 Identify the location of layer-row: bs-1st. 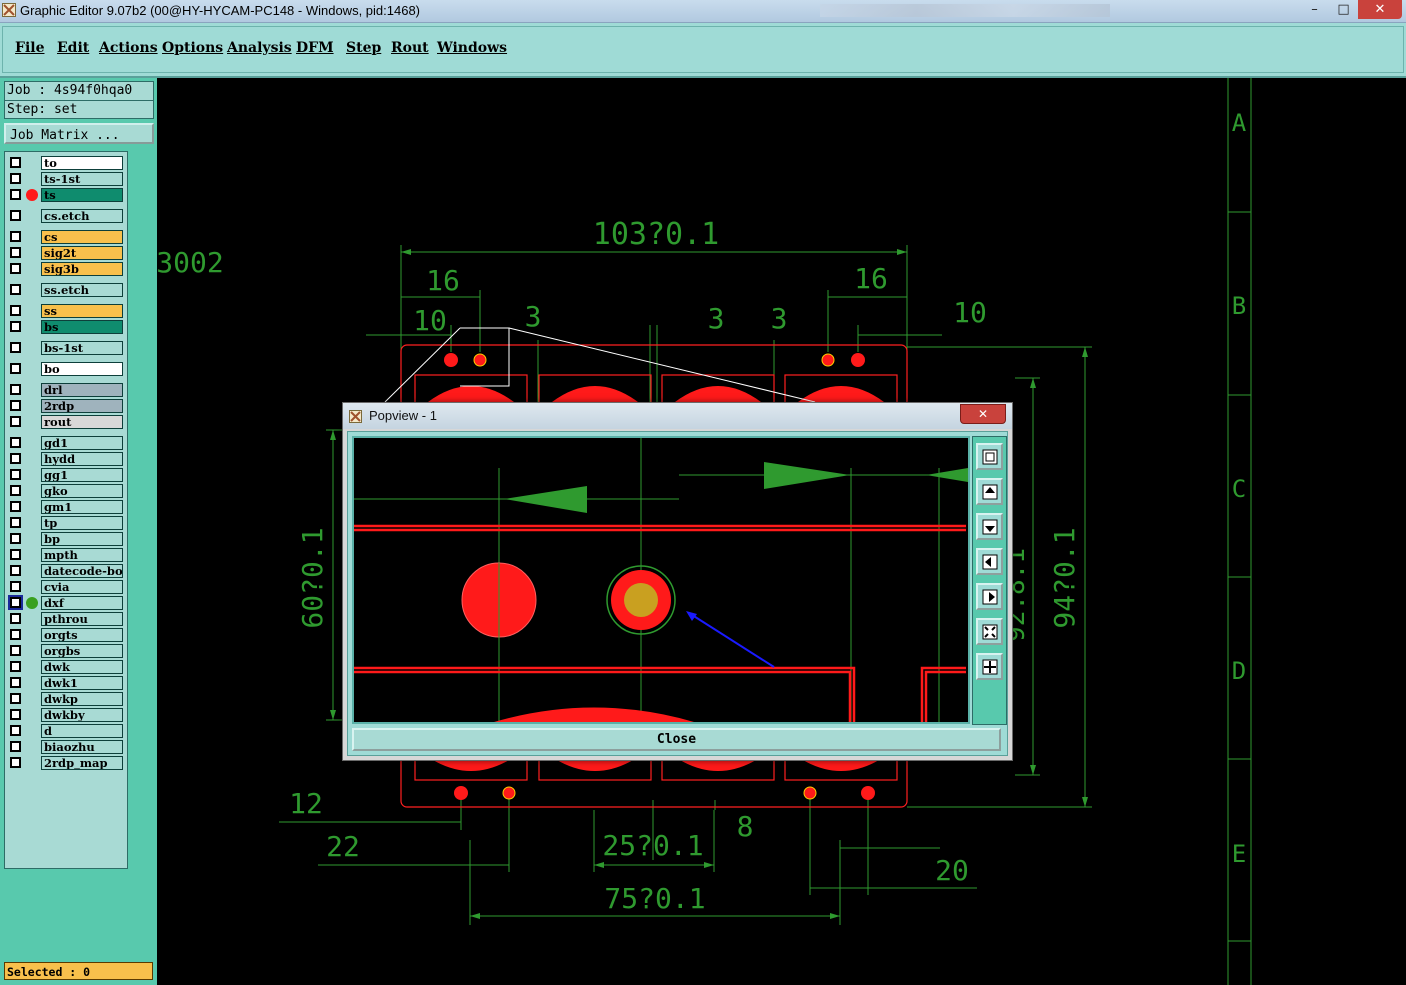
(67, 348).